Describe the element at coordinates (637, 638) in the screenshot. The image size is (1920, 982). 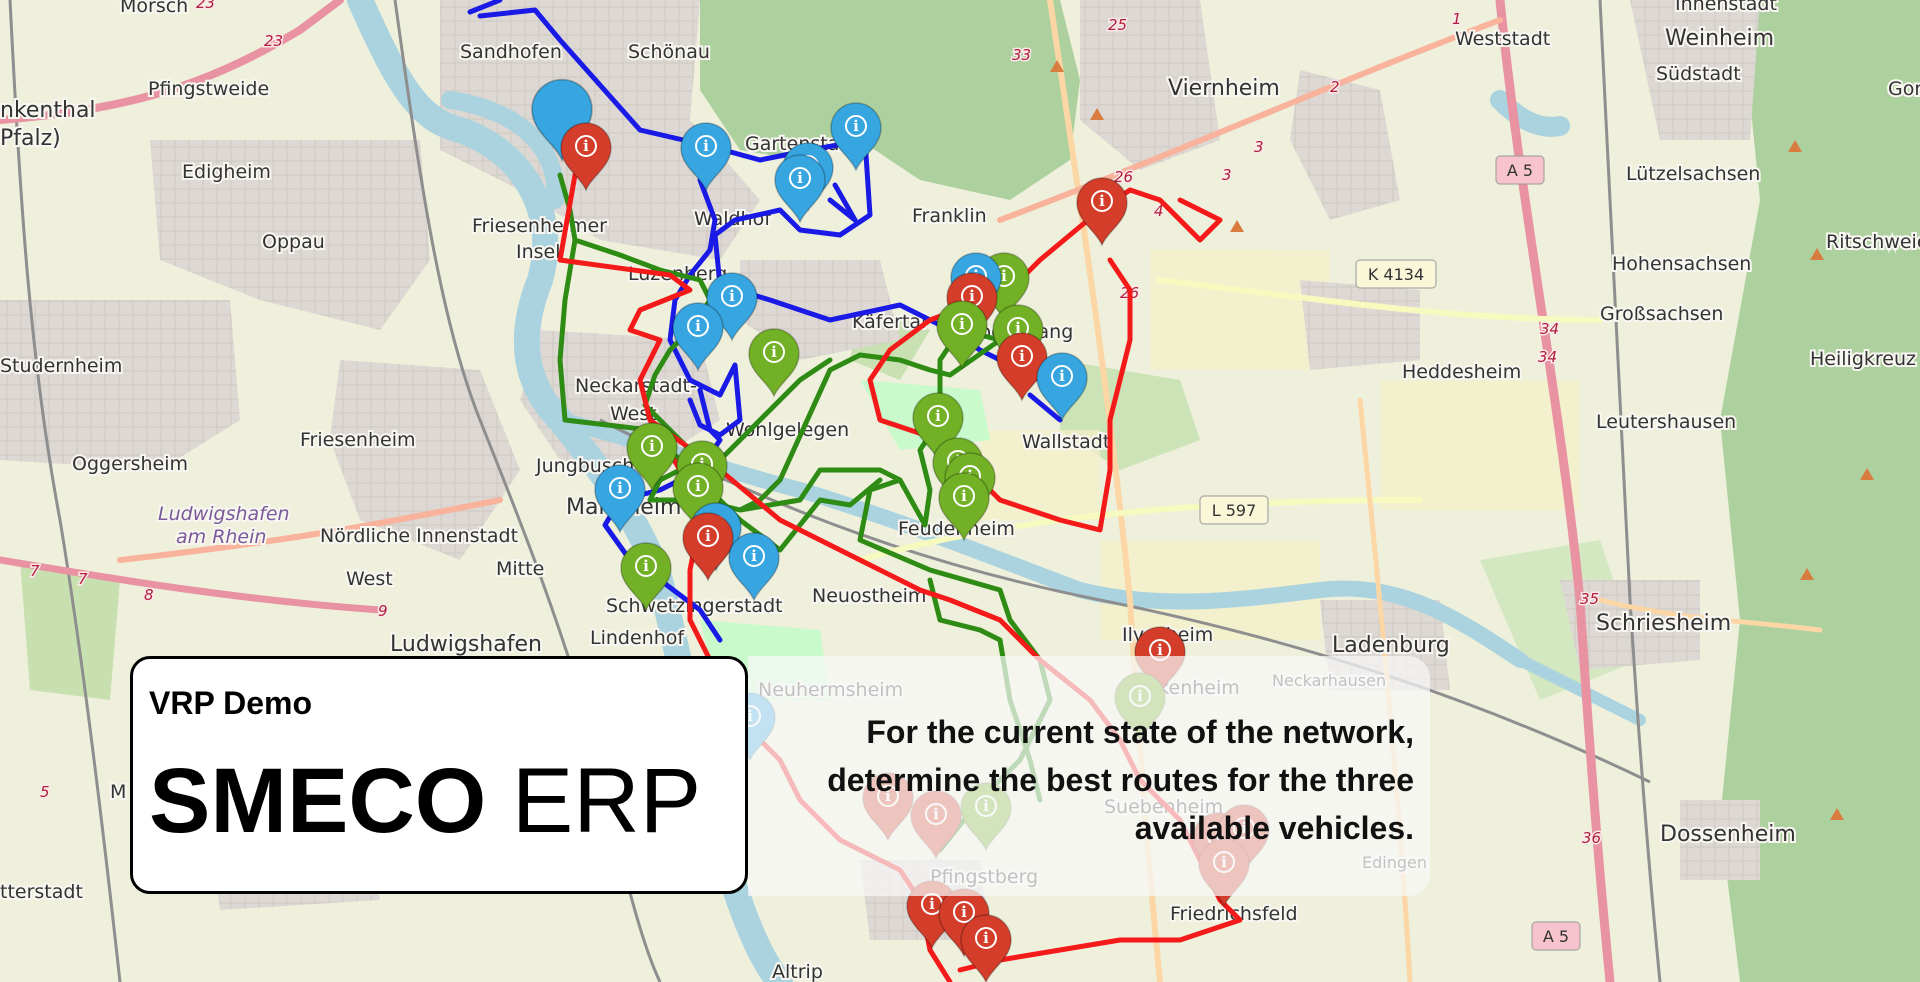
I see `place-label: Lindenhof` at that location.